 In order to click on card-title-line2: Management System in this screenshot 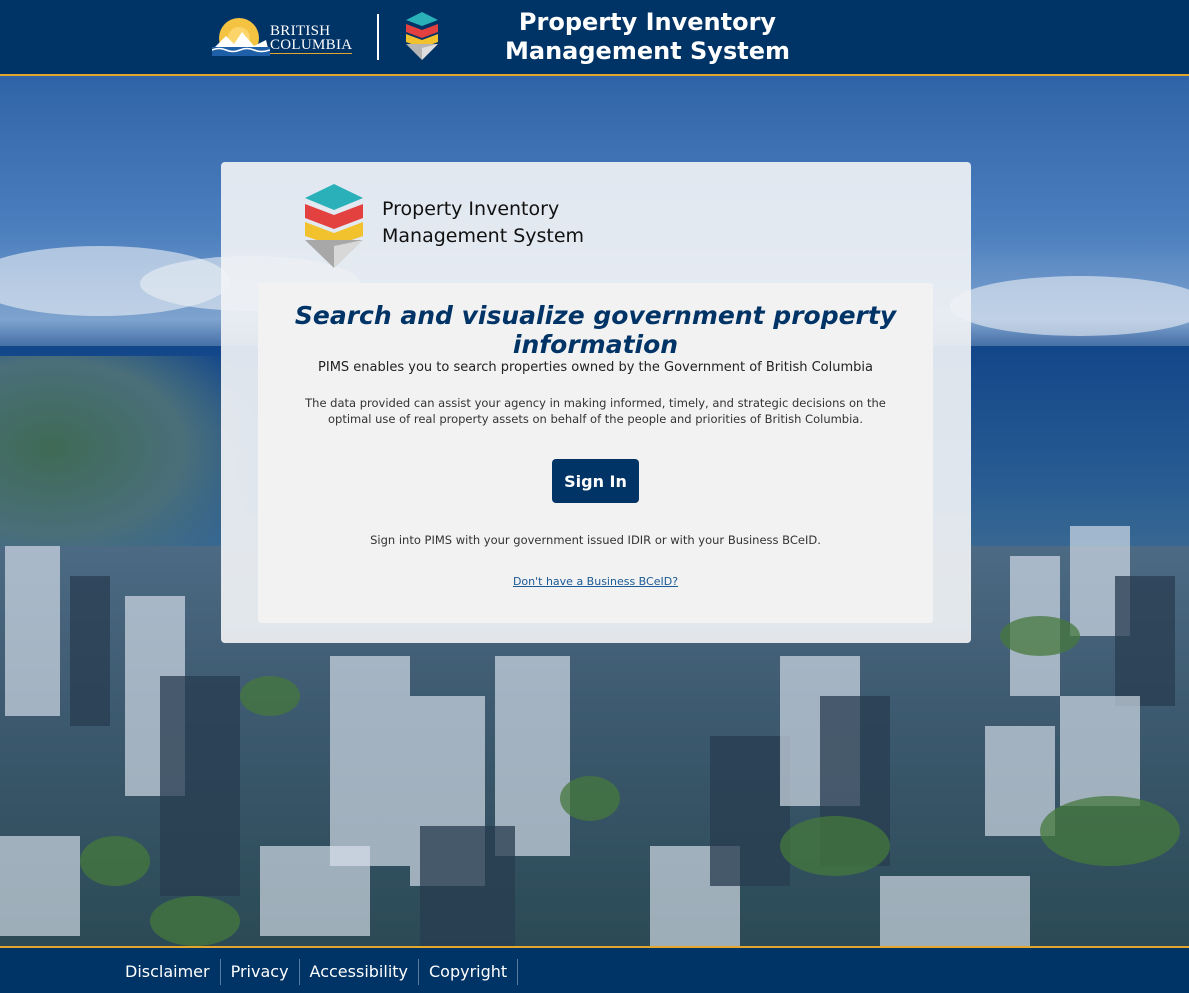, I will do `click(483, 236)`.